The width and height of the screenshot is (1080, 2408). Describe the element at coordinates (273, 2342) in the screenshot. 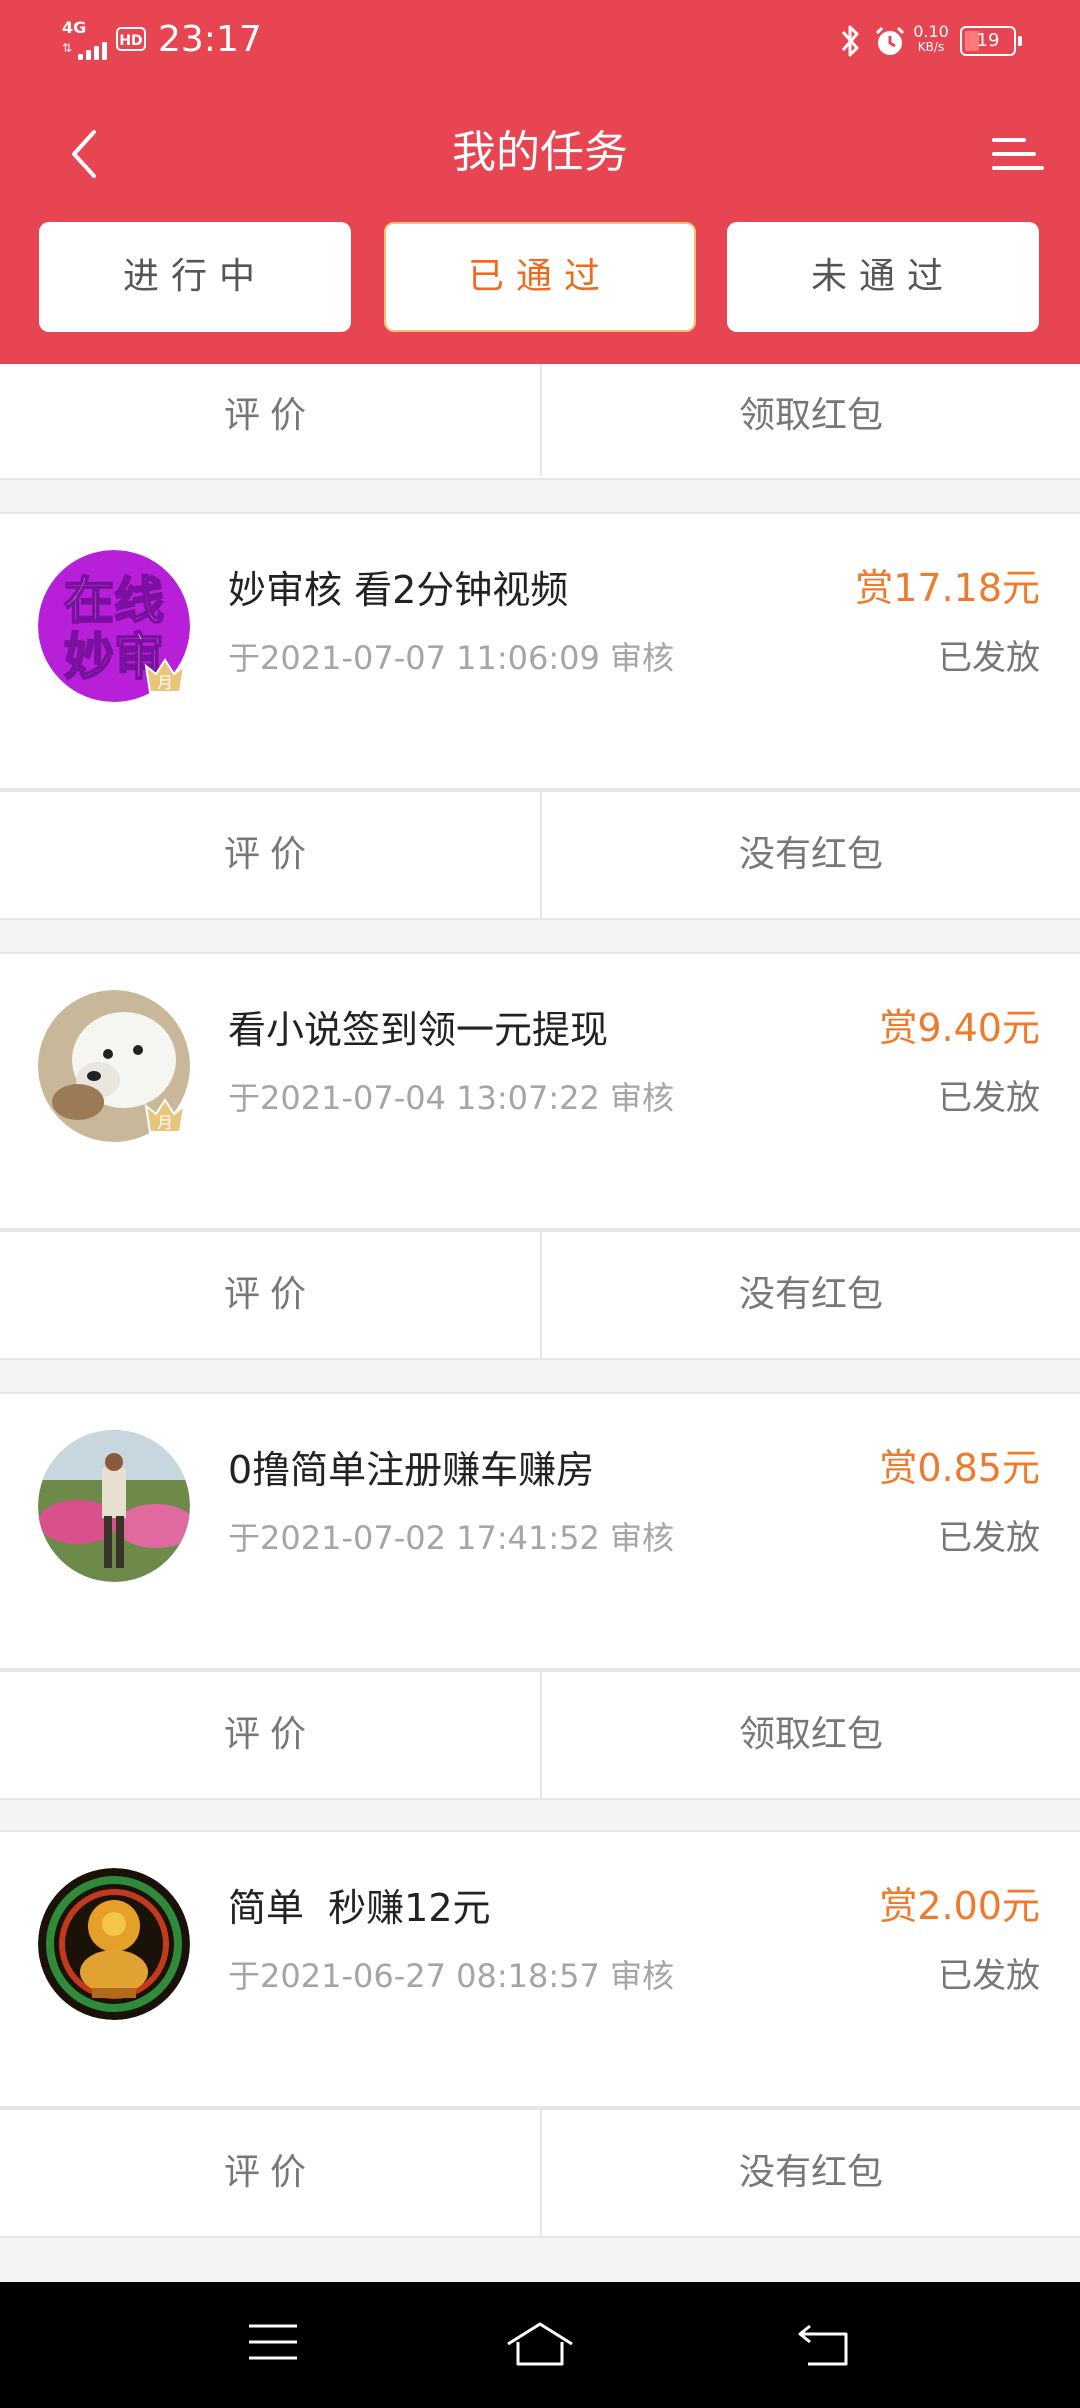

I see `recent-apps-icon` at that location.